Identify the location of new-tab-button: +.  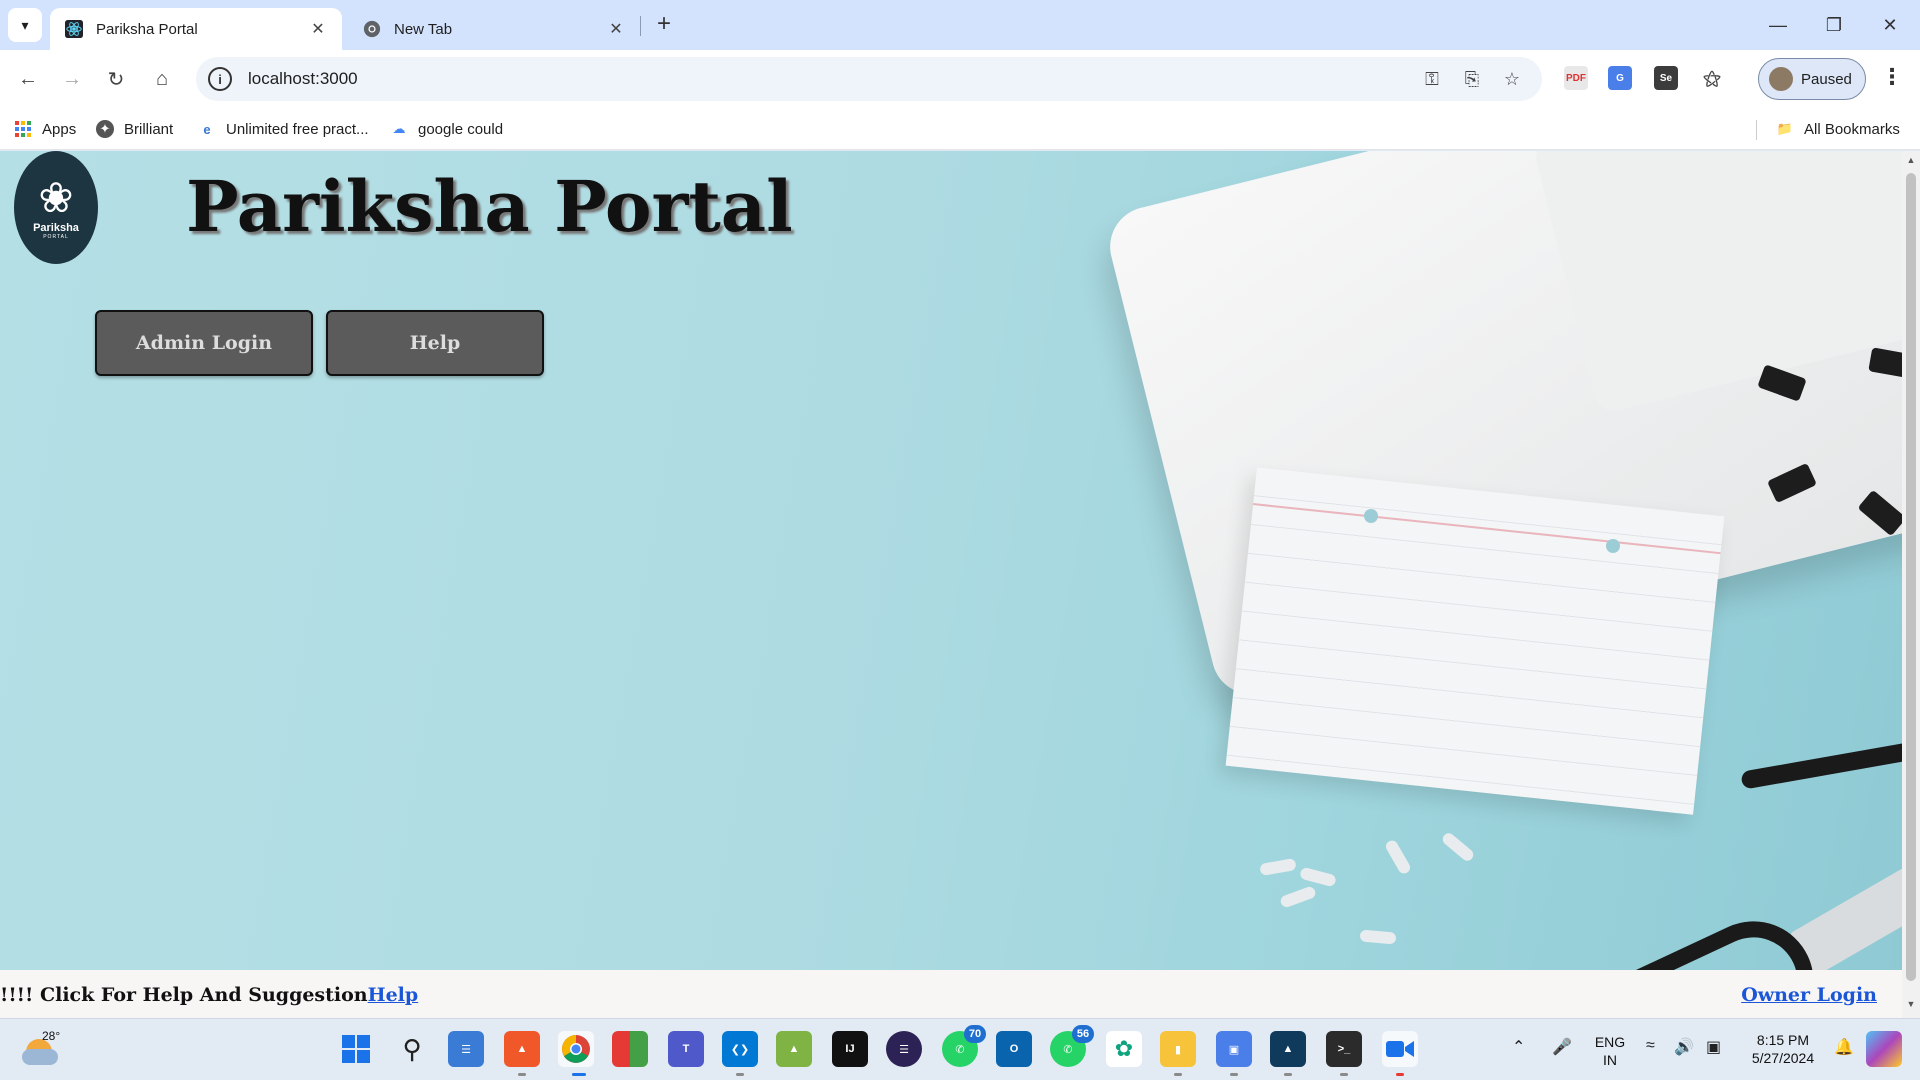
(664, 25).